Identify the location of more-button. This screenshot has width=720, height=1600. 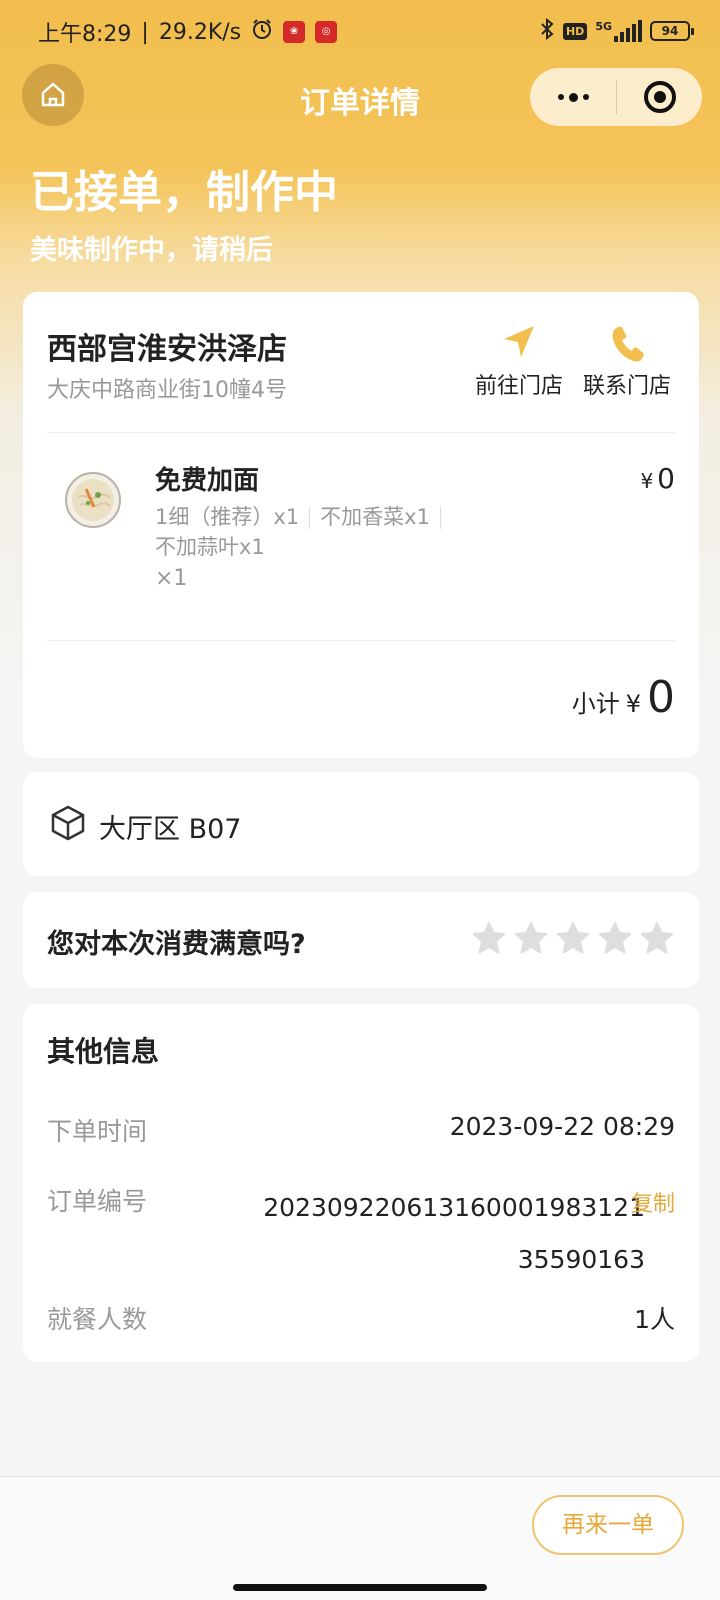
(573, 97).